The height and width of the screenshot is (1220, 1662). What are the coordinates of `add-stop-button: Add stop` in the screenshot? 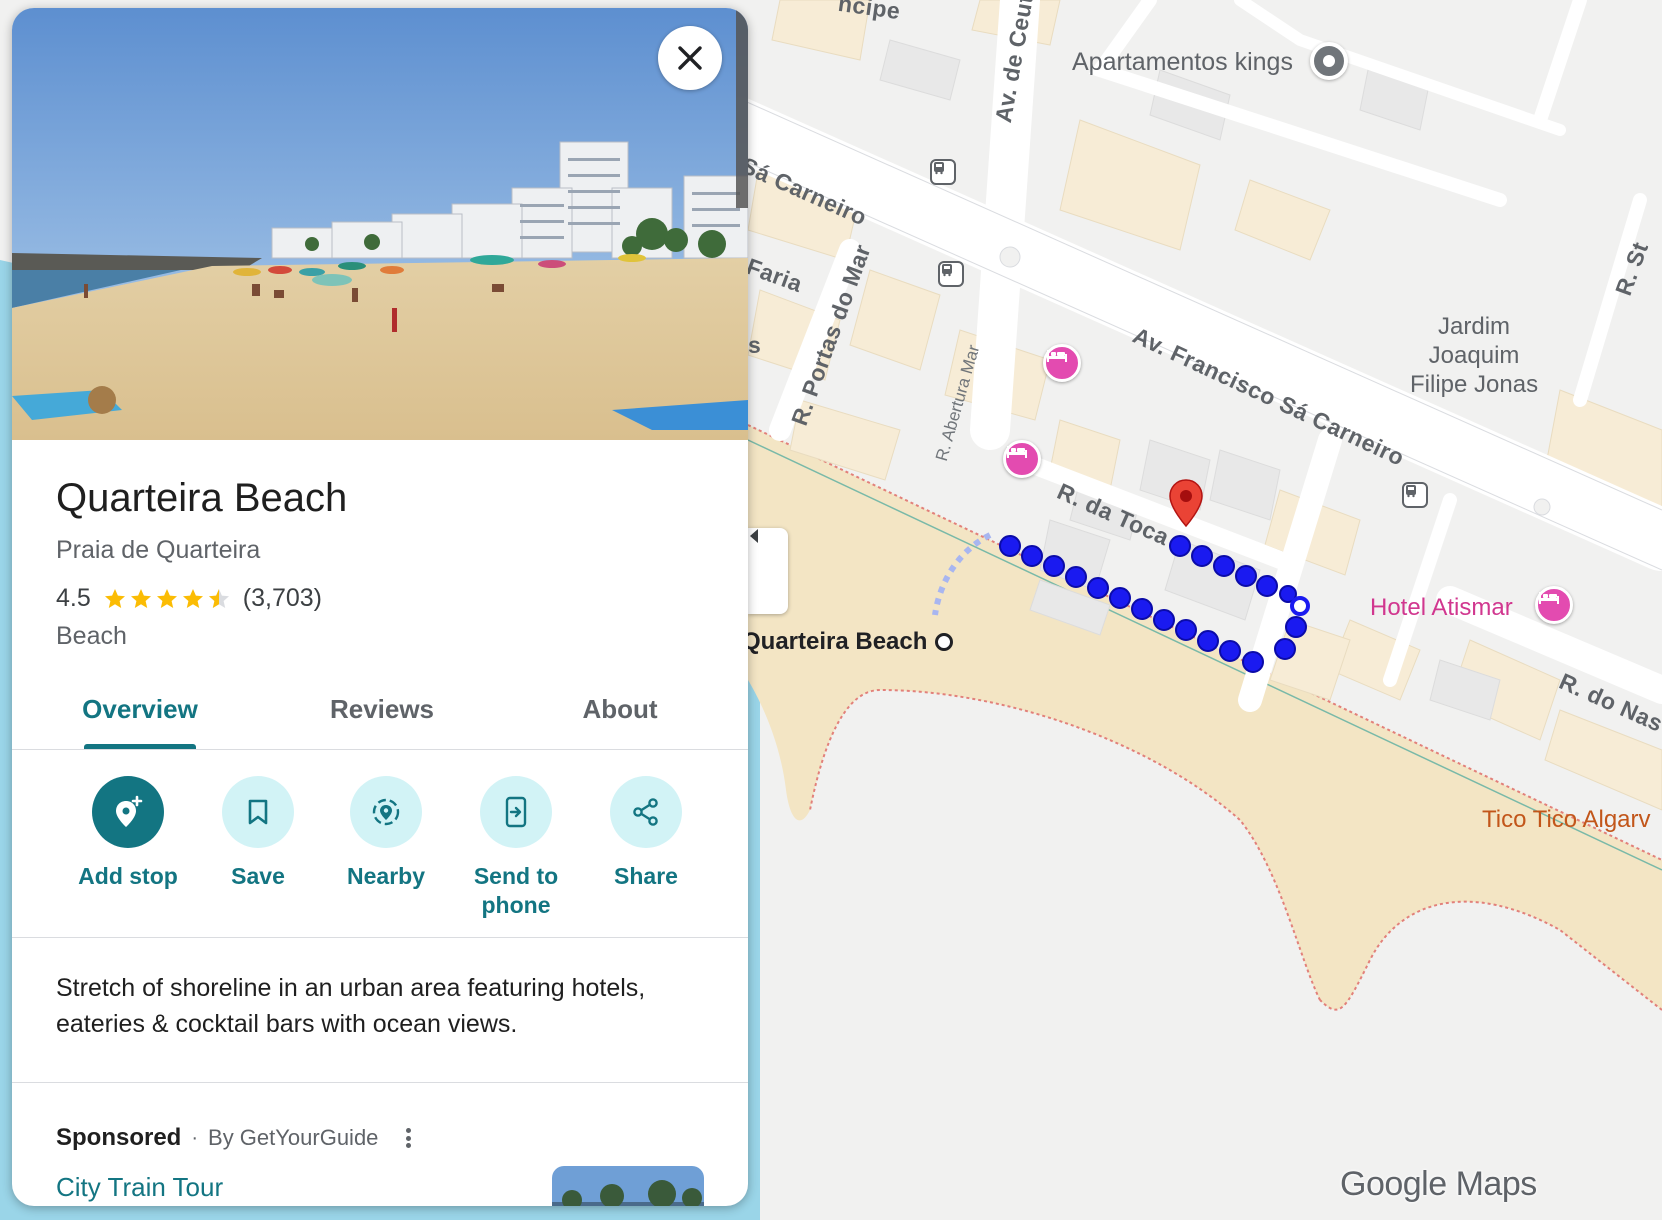 It's located at (128, 833).